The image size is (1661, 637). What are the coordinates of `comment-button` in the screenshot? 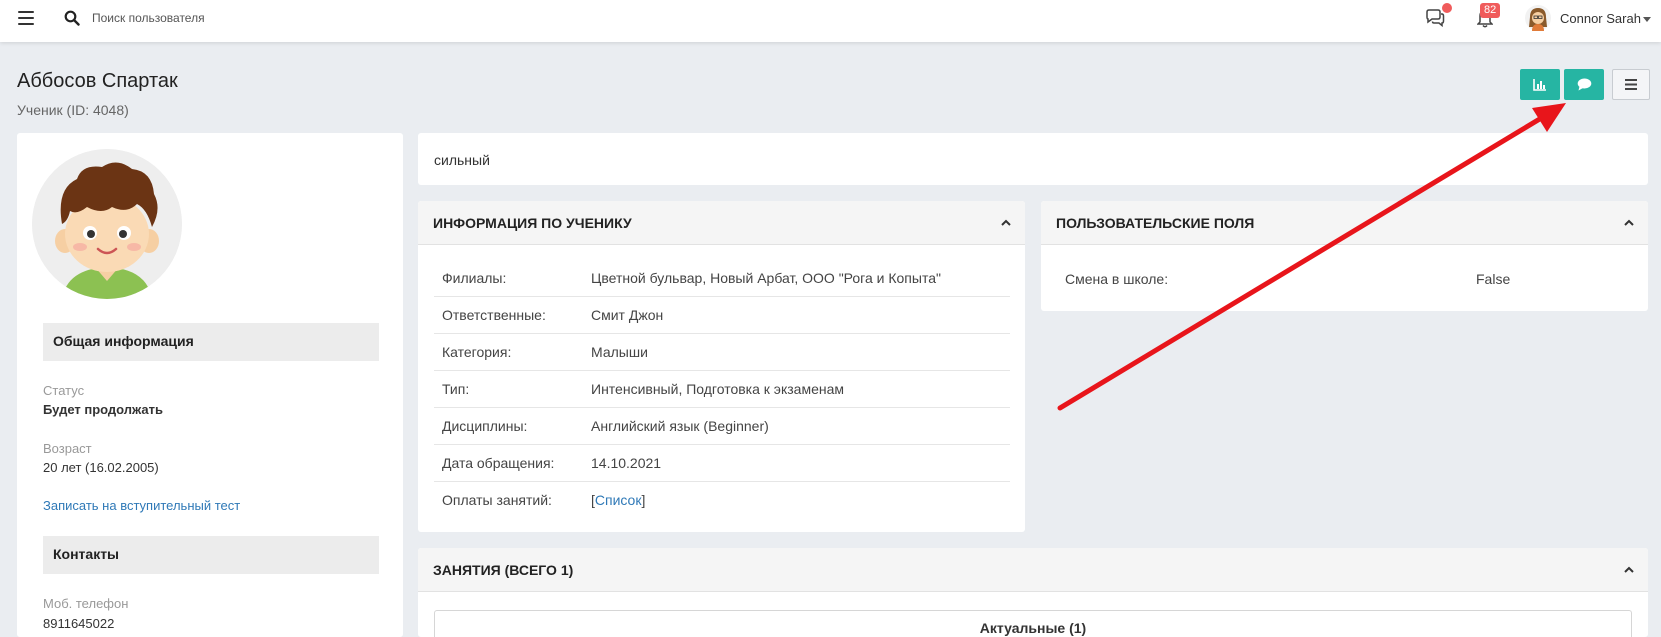 It's located at (1584, 84).